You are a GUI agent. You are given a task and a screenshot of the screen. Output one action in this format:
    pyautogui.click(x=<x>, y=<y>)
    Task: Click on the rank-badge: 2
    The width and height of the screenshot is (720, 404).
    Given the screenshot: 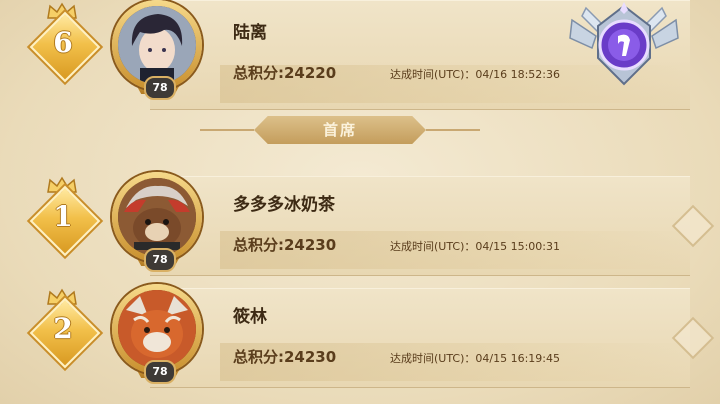 What is the action you would take?
    pyautogui.click(x=63, y=329)
    